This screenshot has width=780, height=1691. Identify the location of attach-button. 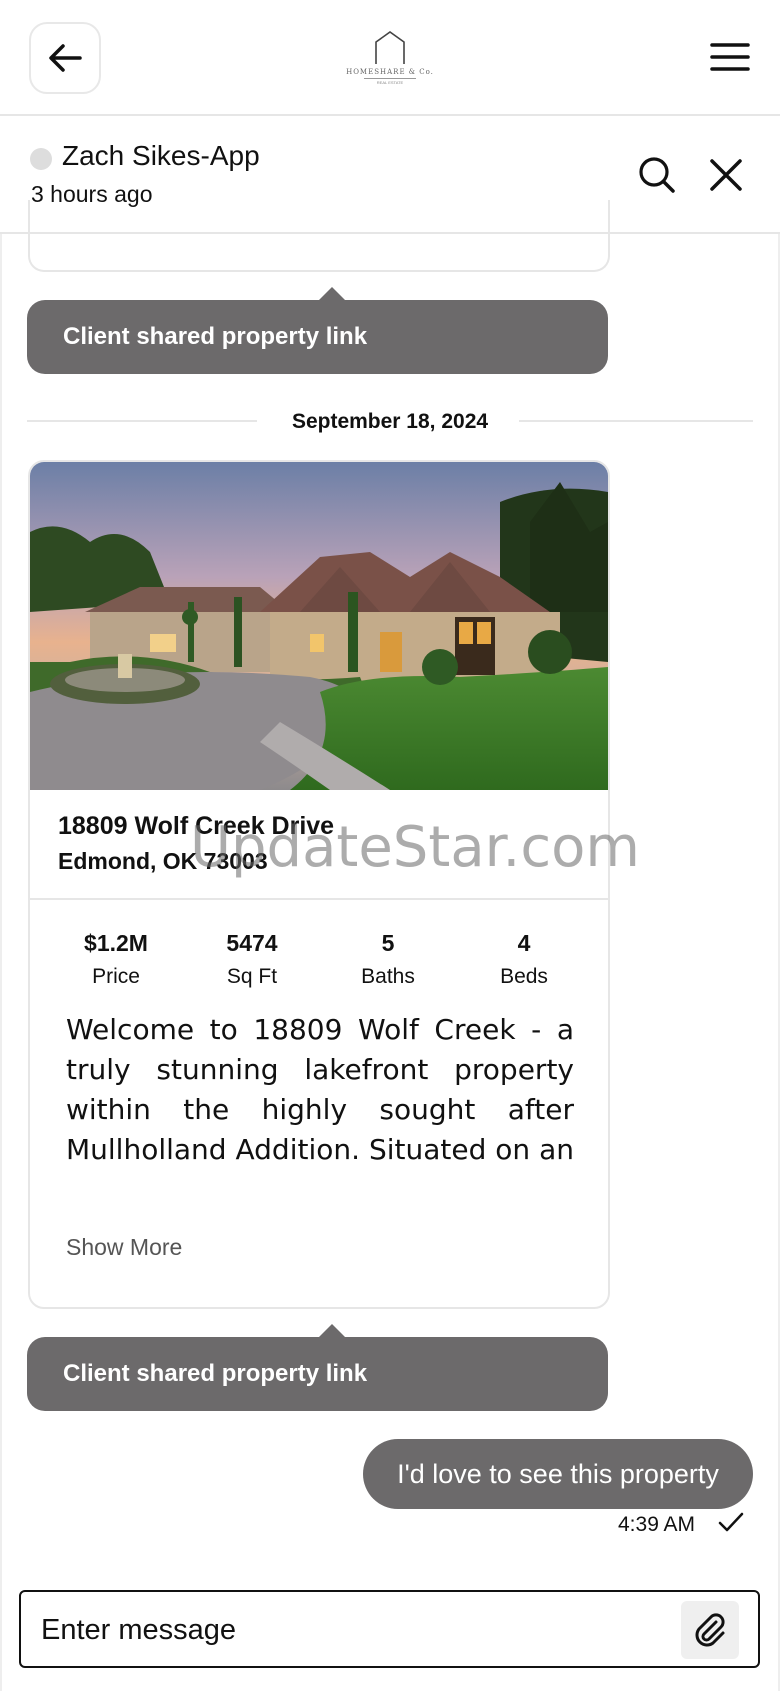
(710, 1630).